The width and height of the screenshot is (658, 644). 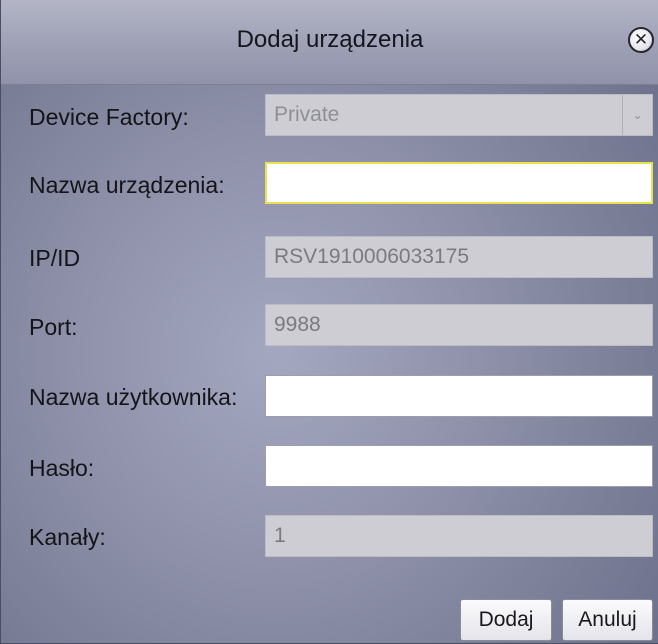 I want to click on title-bar: Dodaj urządzenia ✕, so click(x=329, y=42).